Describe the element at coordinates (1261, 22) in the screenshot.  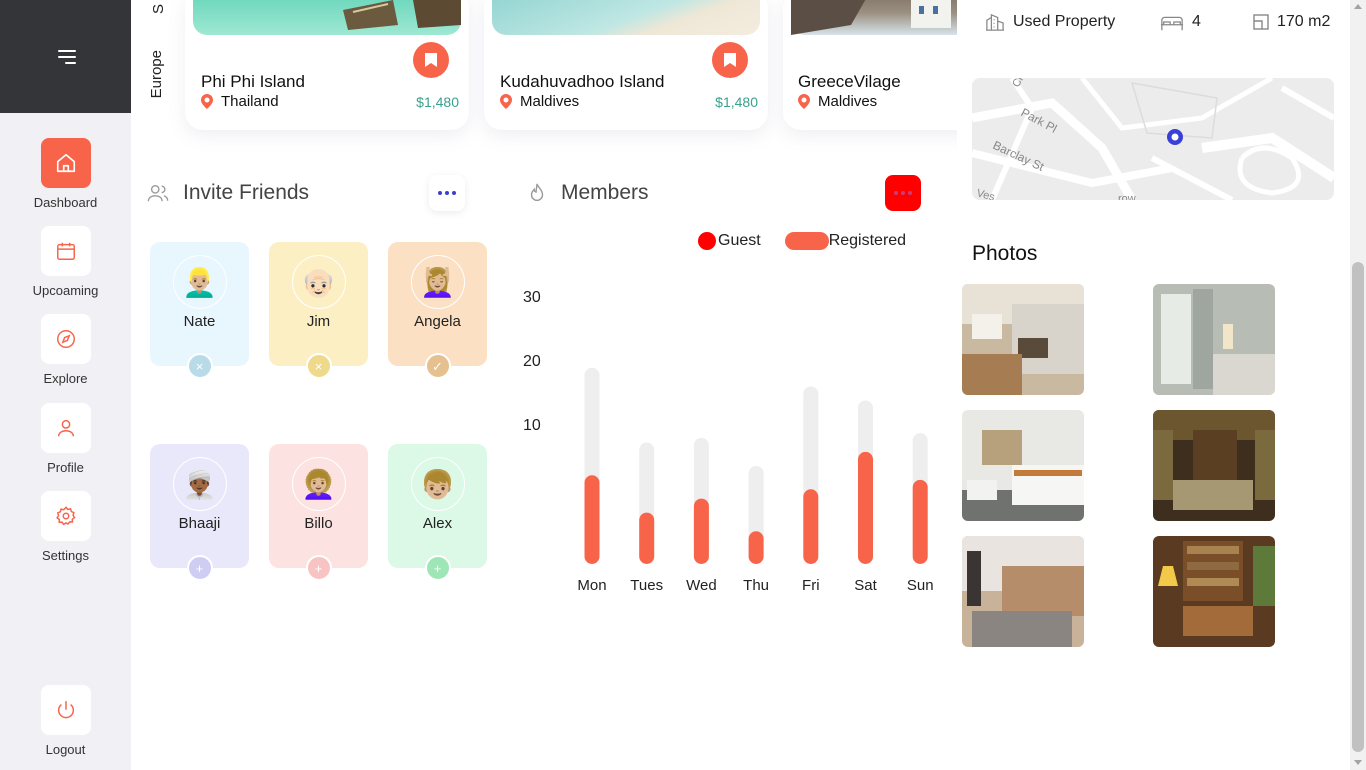
I see `area-icon` at that location.